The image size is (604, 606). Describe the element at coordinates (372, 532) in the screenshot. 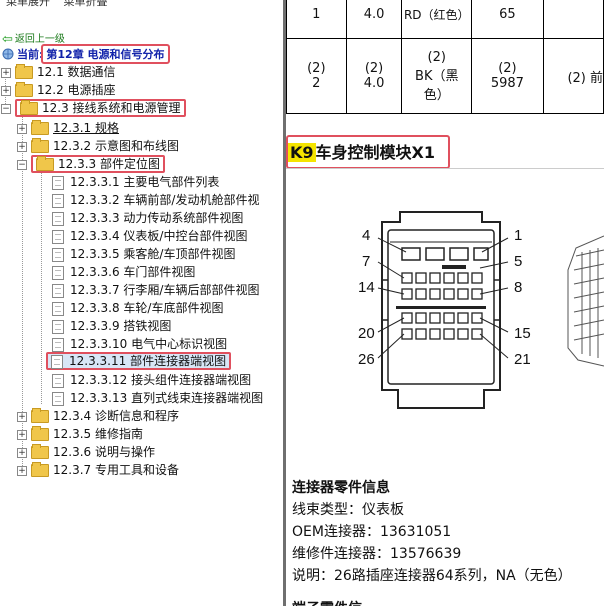

I see `oem-connector: OEM连接器：13631051` at that location.